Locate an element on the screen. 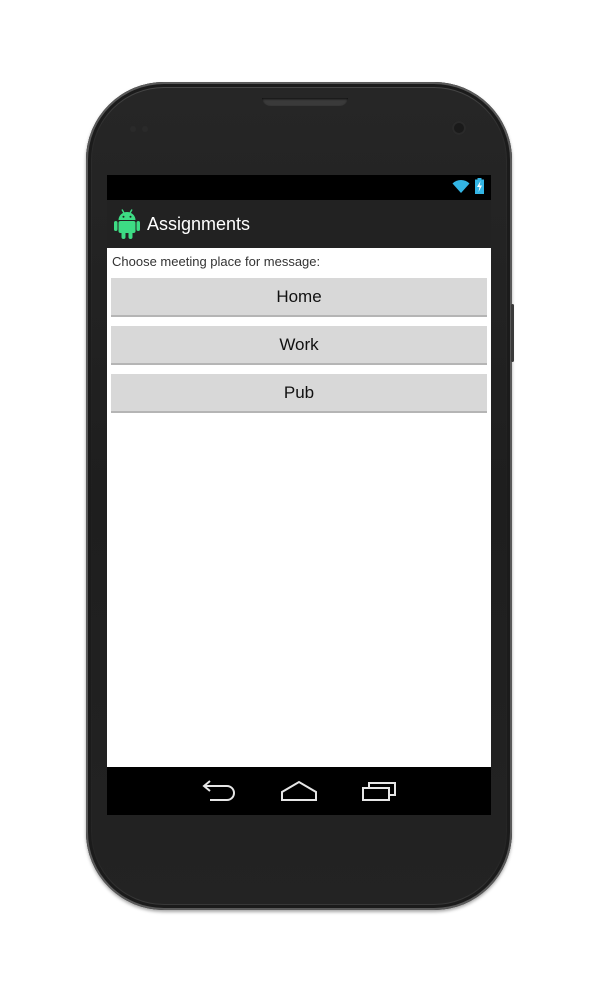 The height and width of the screenshot is (997, 598). pub-button: Pub is located at coordinates (299, 393).